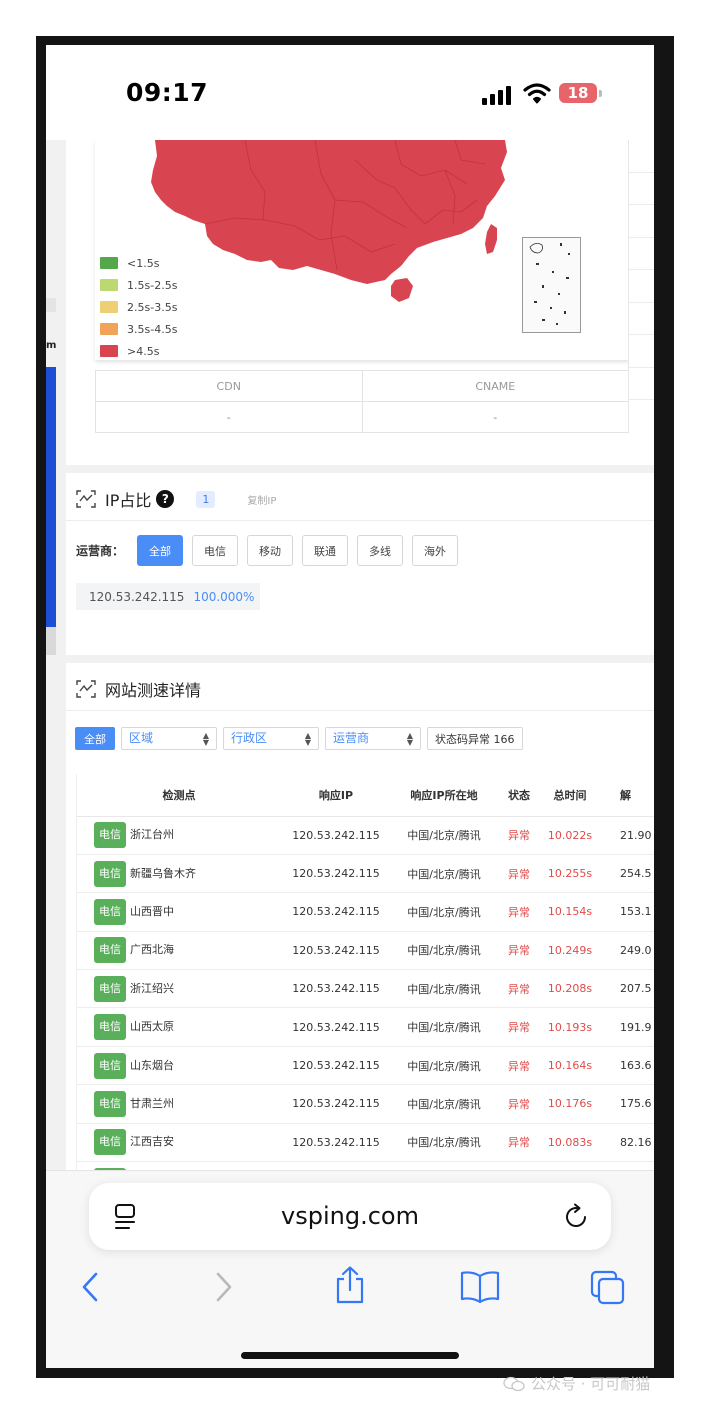 This screenshot has width=710, height=1414. I want to click on region-select: 区域 ▲ ▼, so click(169, 738).